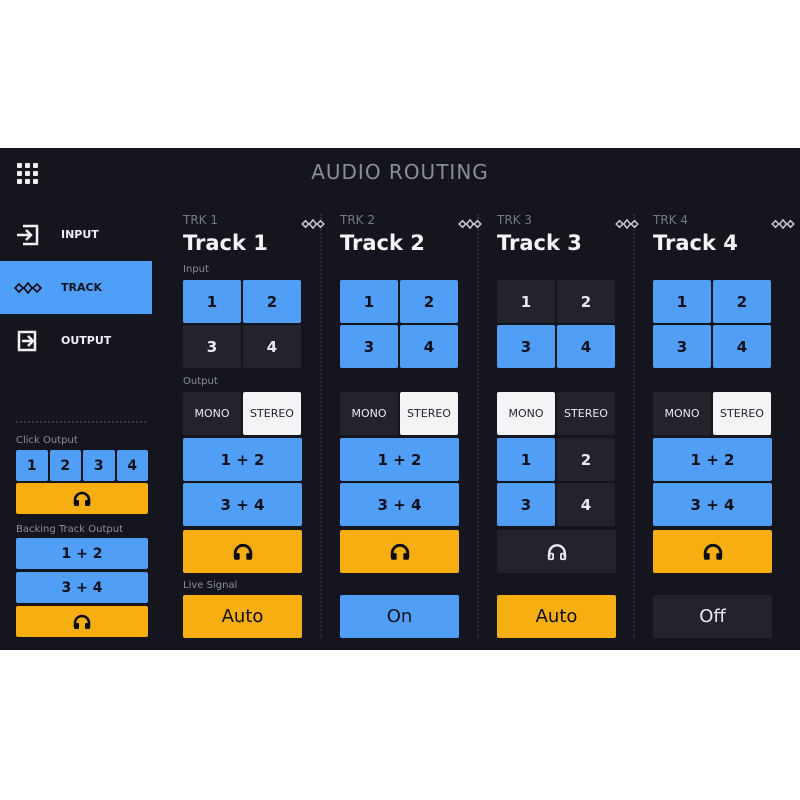  I want to click on sidebar-item-output: OUTPUT, so click(76, 340).